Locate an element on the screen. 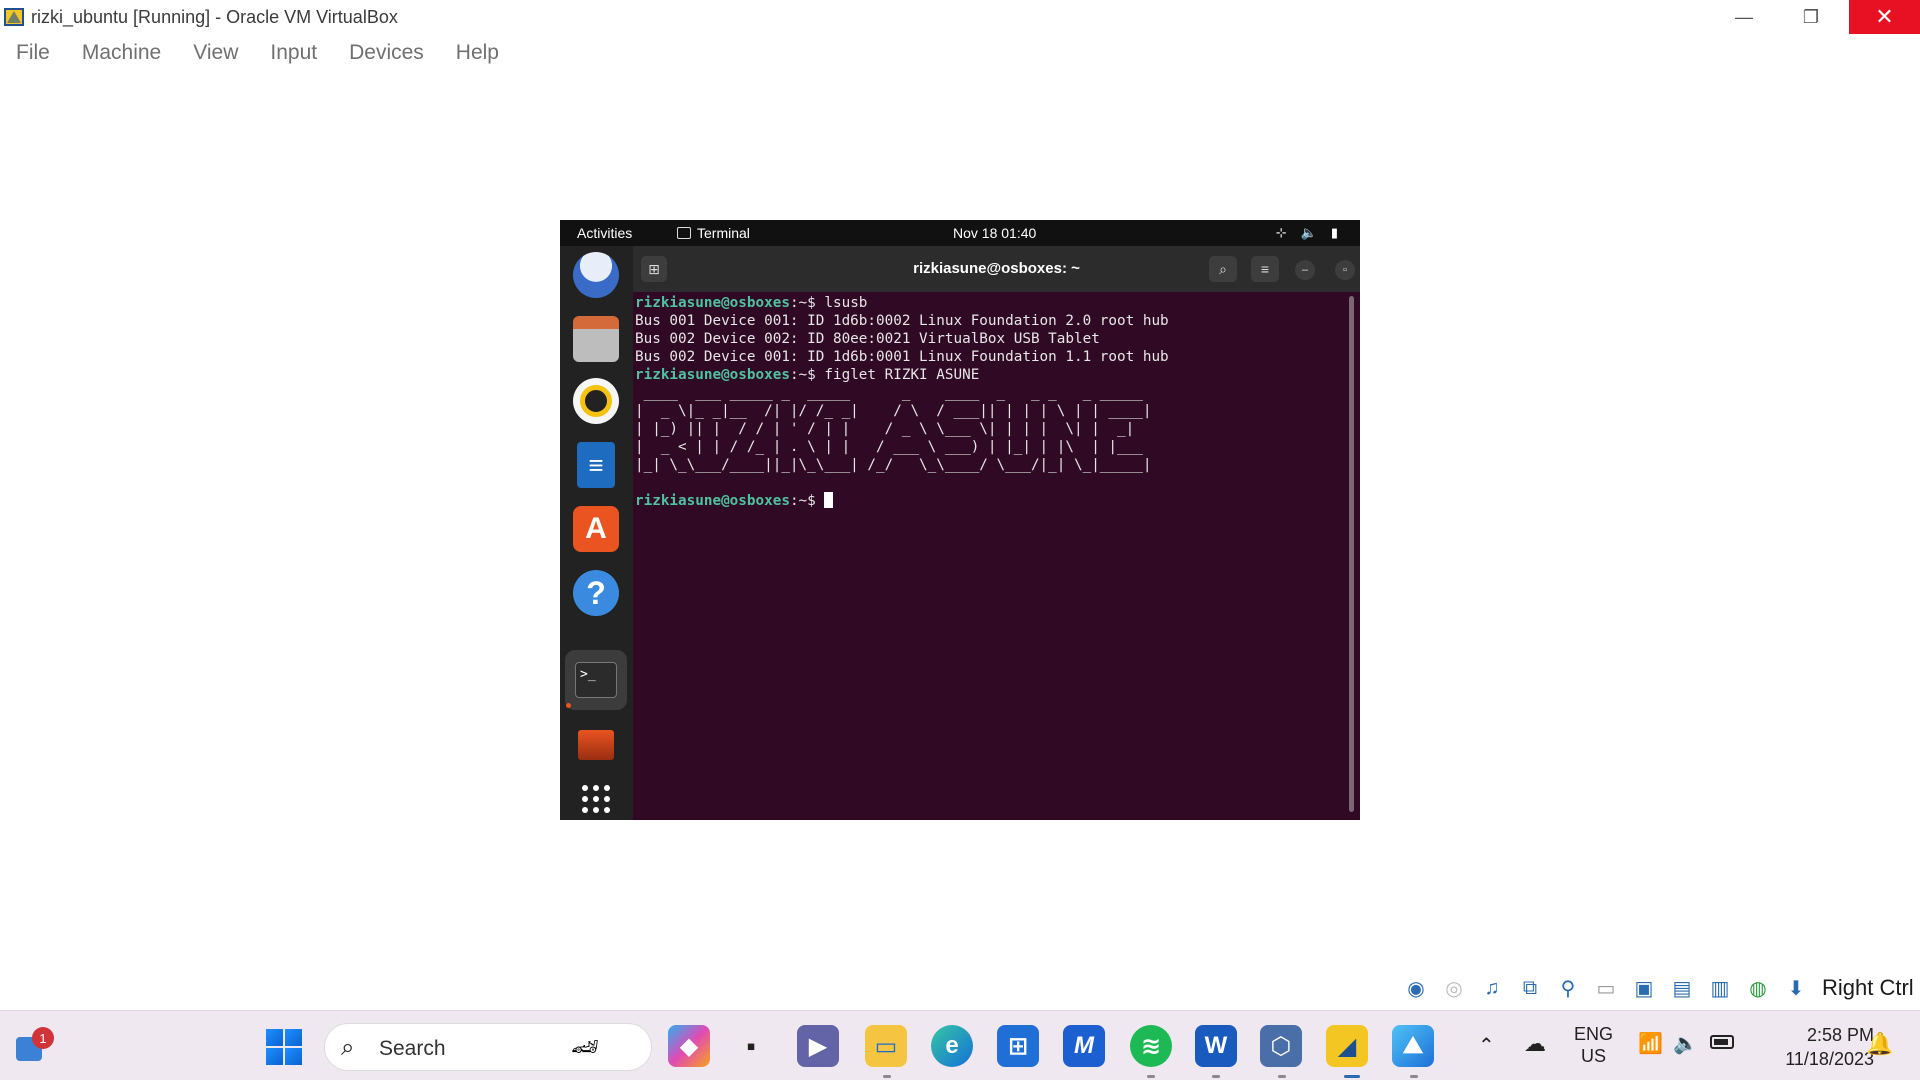 This screenshot has height=1080, width=1920. terminal-cursor is located at coordinates (829, 500).